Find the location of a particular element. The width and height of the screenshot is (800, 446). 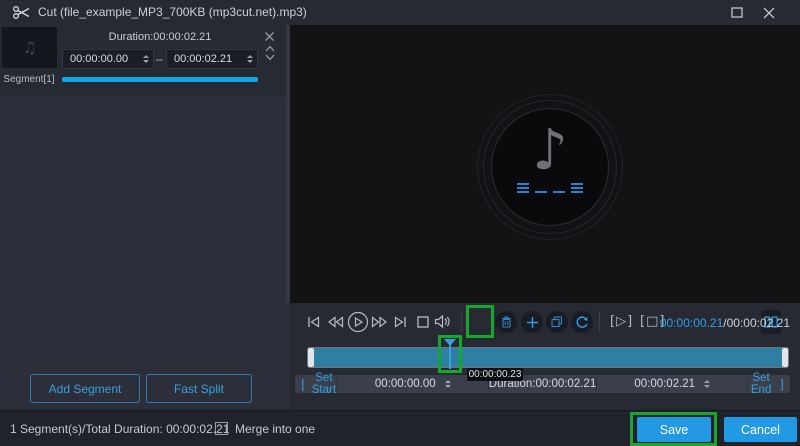

cancel-button: Cancel is located at coordinates (760, 429).